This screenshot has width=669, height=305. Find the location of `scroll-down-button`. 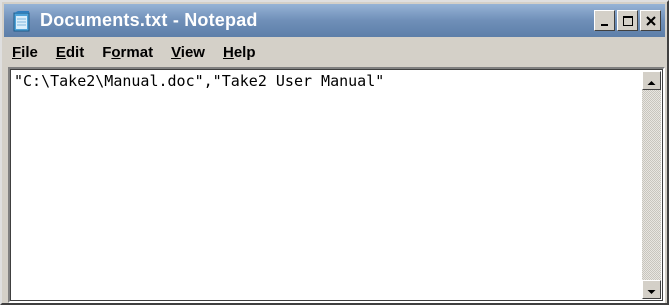

scroll-down-button is located at coordinates (651, 289).